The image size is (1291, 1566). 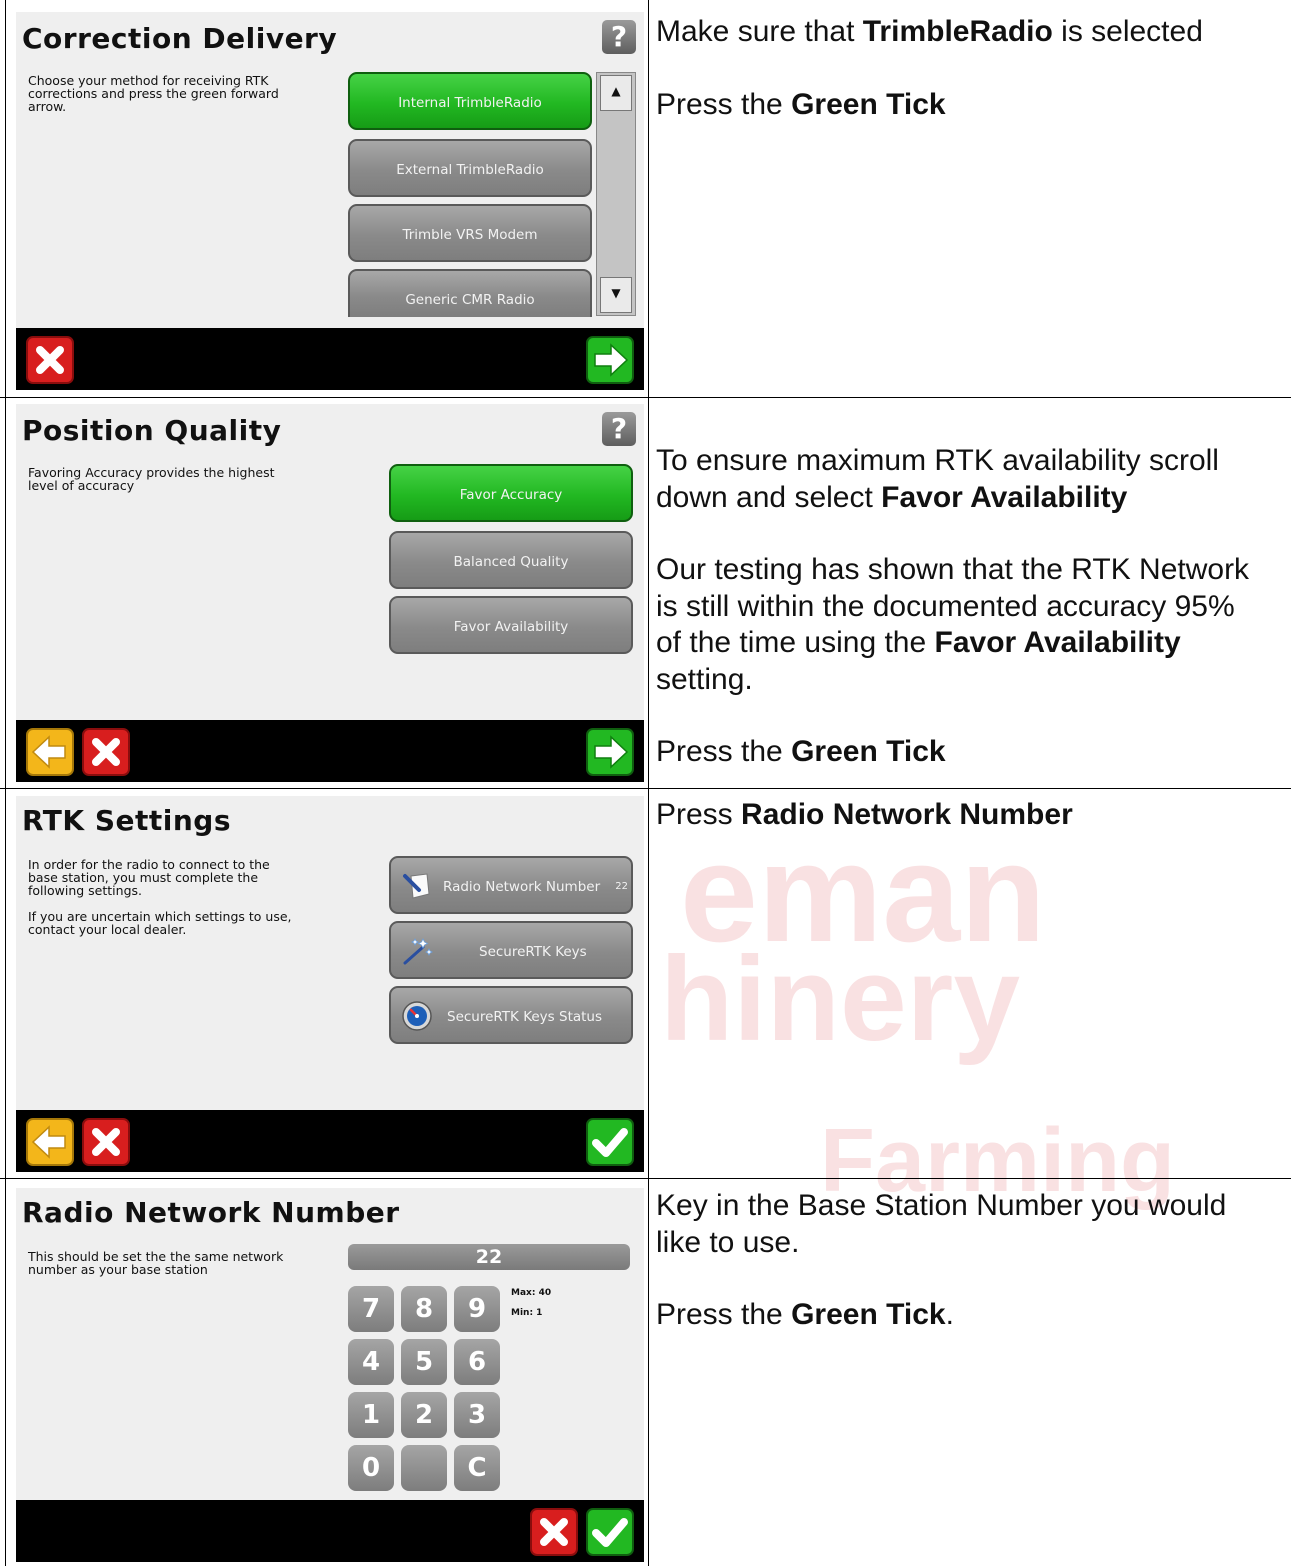 I want to click on network-number-display: 22, so click(x=489, y=1257).